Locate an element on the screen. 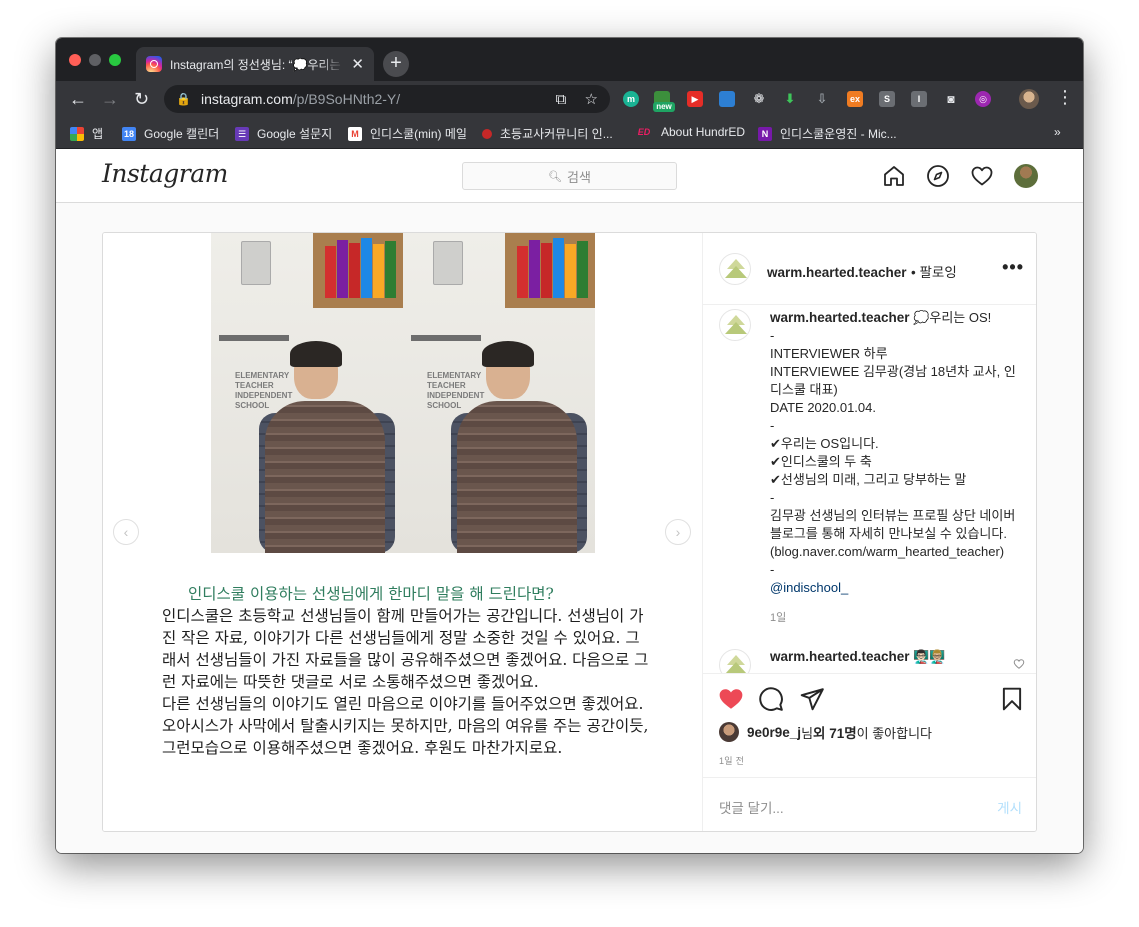  bookmark-label: Google 캘린더 is located at coordinates (182, 134).